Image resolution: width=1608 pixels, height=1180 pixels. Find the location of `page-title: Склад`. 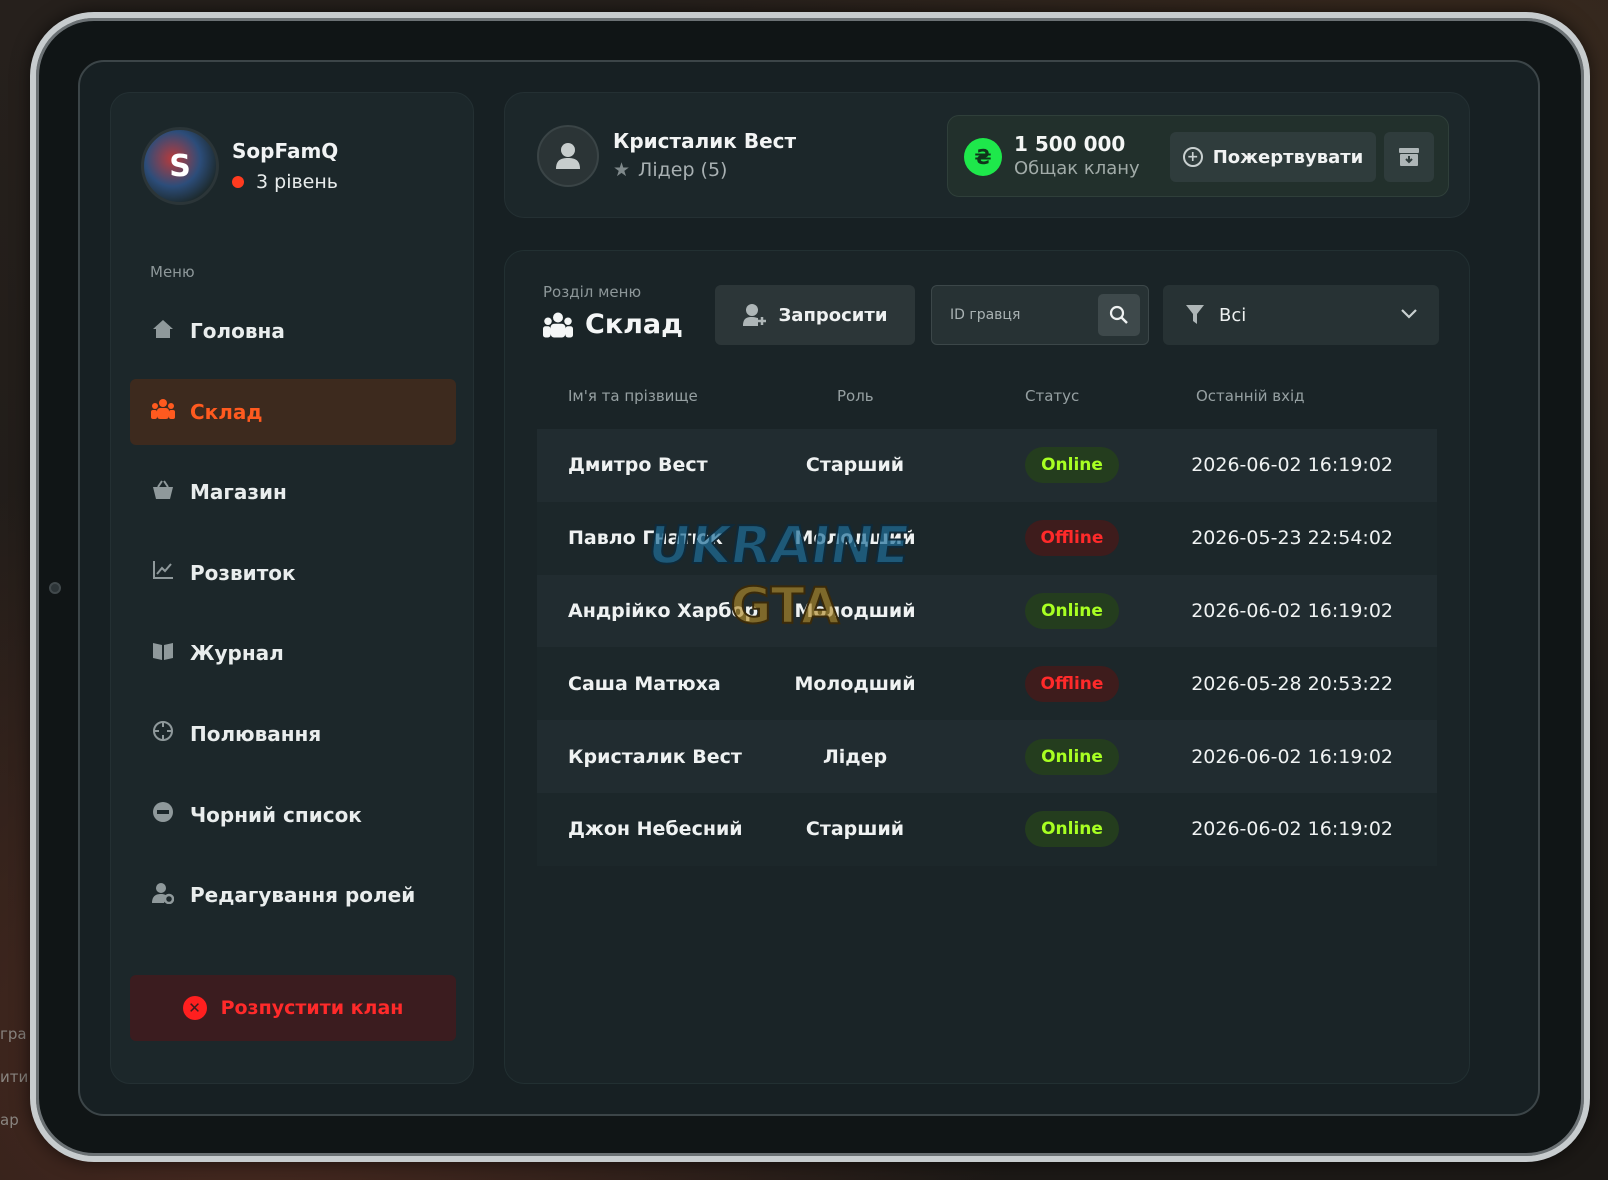

page-title: Склад is located at coordinates (613, 324).